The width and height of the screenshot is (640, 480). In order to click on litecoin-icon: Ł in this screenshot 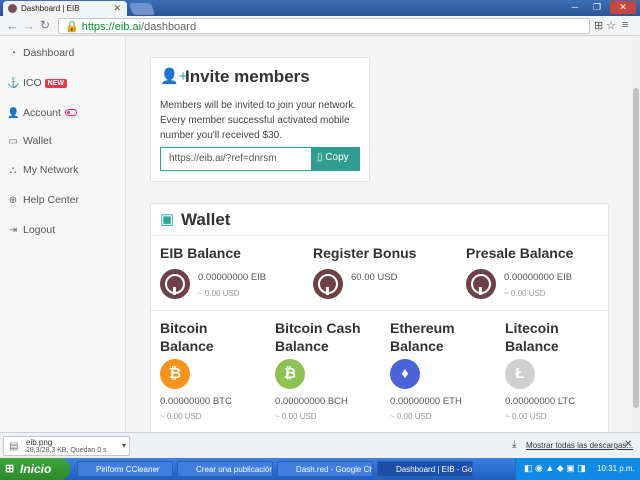, I will do `click(520, 374)`.